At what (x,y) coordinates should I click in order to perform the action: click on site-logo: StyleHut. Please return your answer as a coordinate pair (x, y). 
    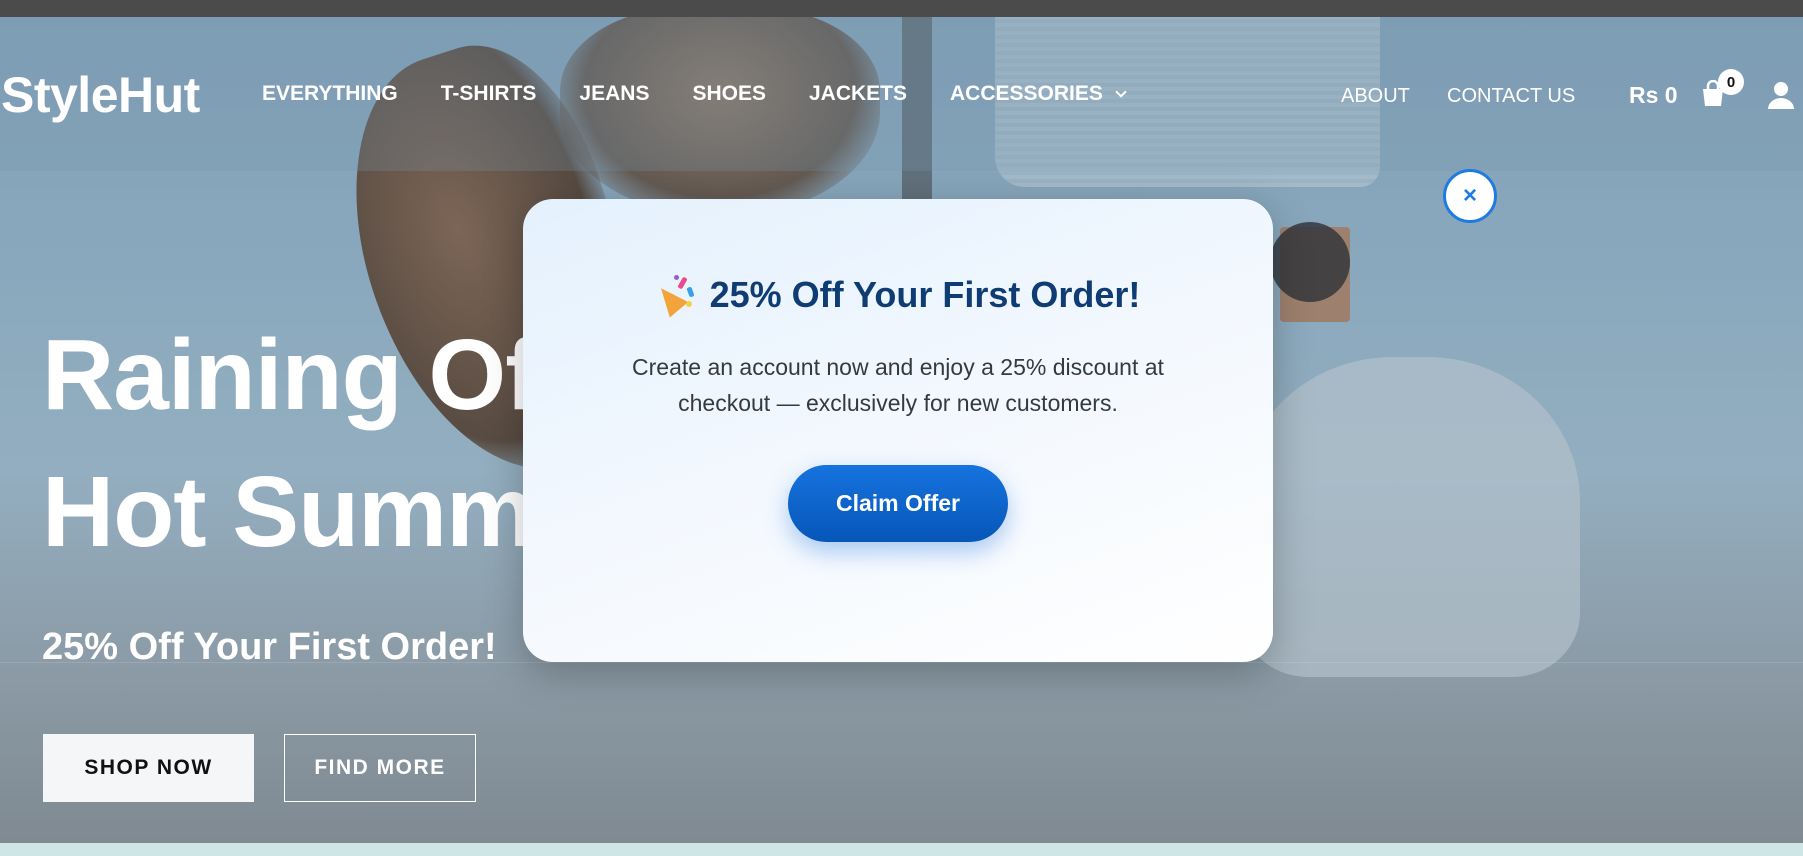
    Looking at the image, I should click on (100, 95).